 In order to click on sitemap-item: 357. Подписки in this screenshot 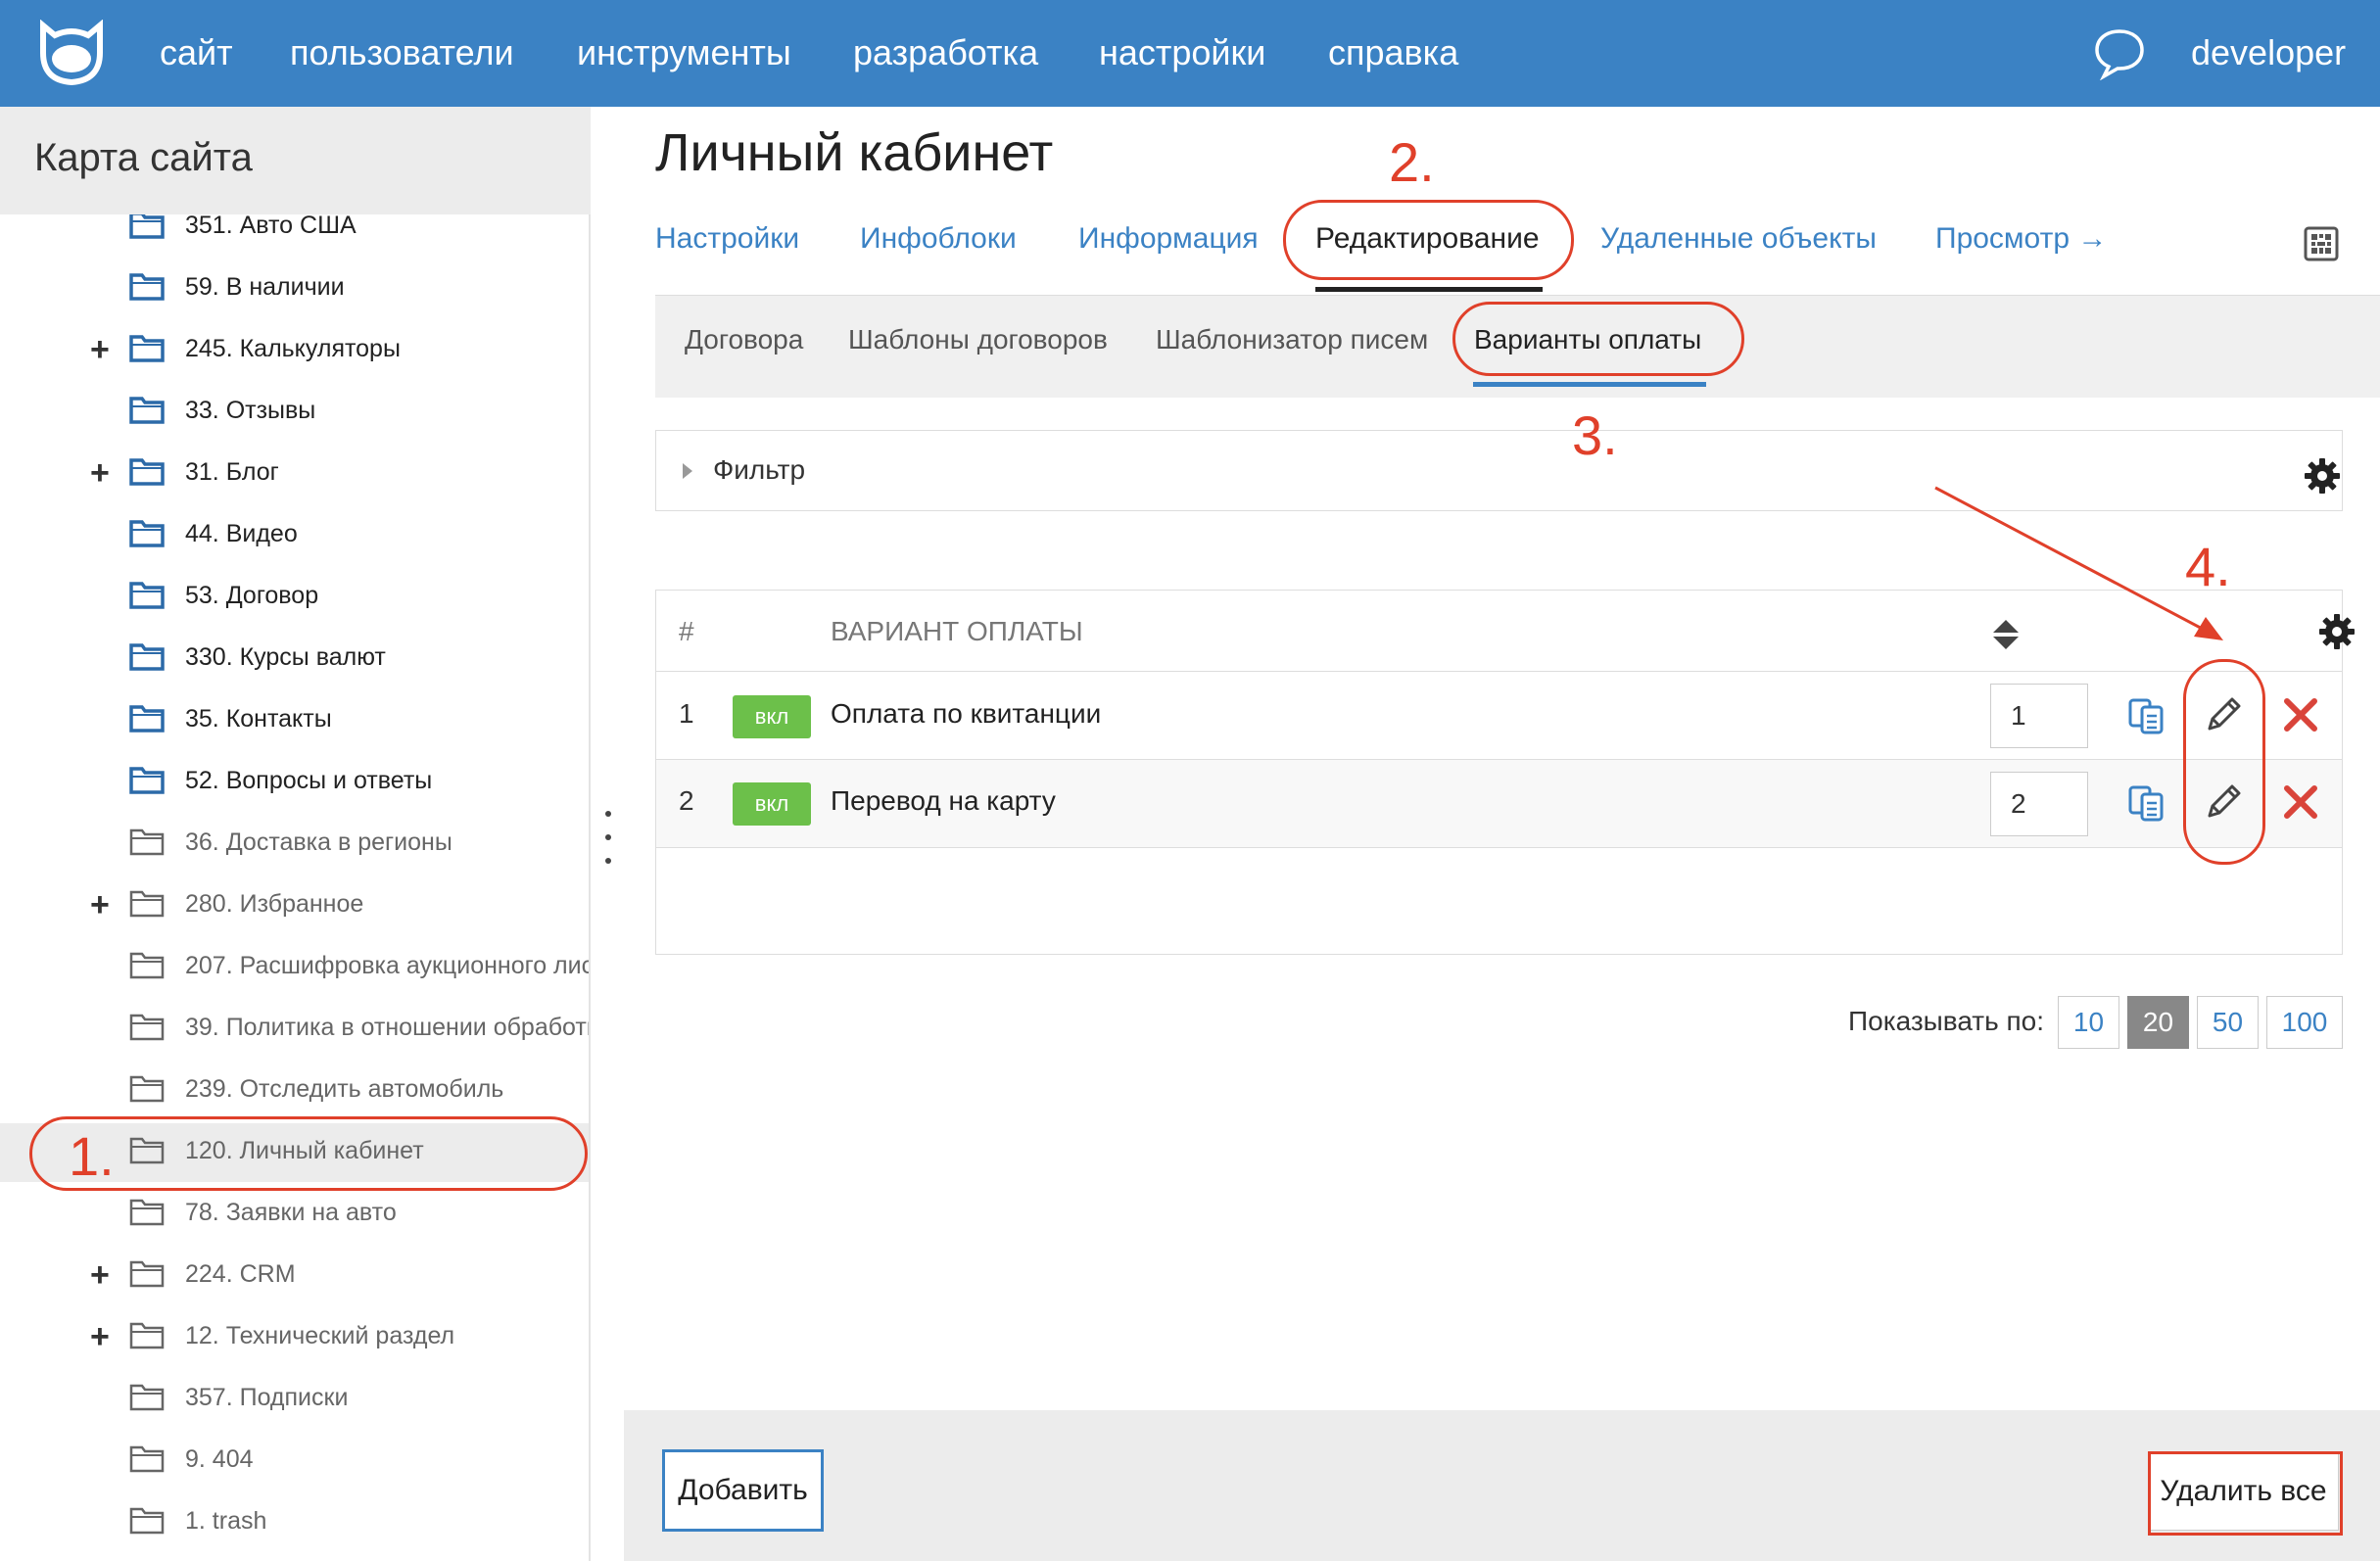, I will do `click(294, 1399)`.